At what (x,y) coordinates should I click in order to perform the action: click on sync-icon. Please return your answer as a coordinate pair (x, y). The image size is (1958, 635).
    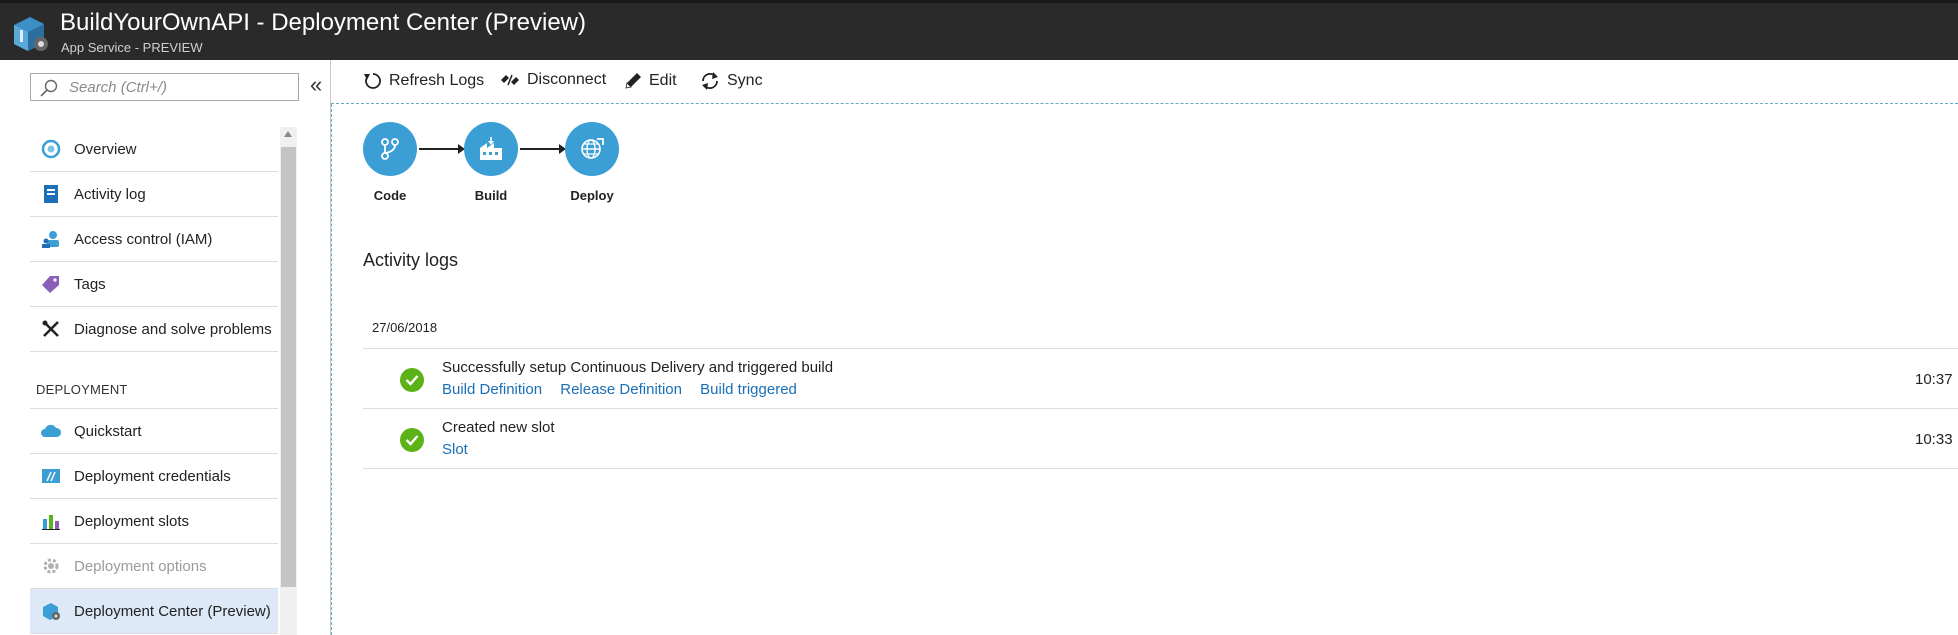
    Looking at the image, I should click on (710, 81).